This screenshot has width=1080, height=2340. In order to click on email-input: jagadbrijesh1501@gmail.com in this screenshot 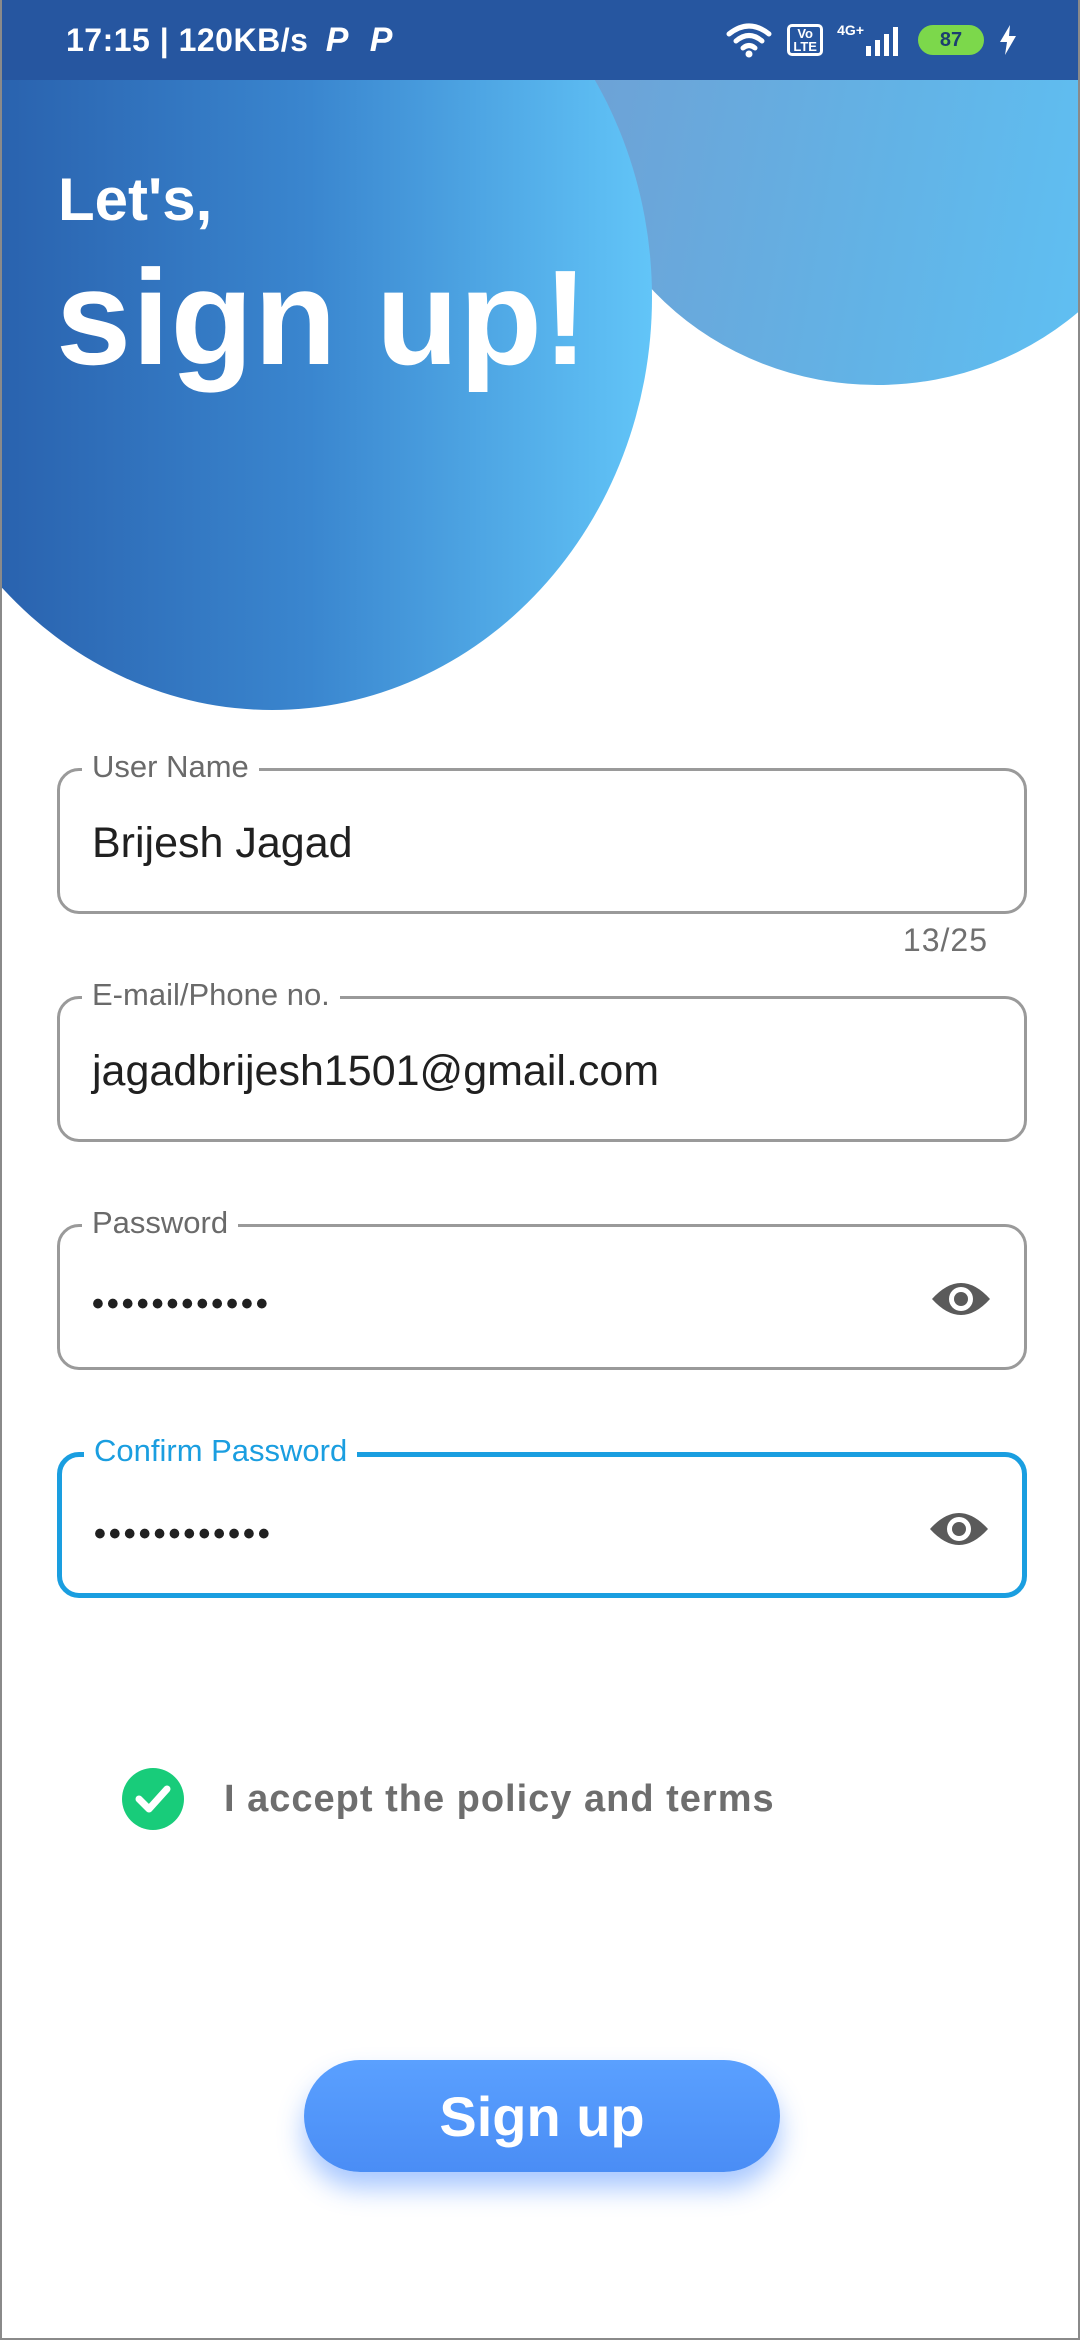, I will do `click(375, 1071)`.